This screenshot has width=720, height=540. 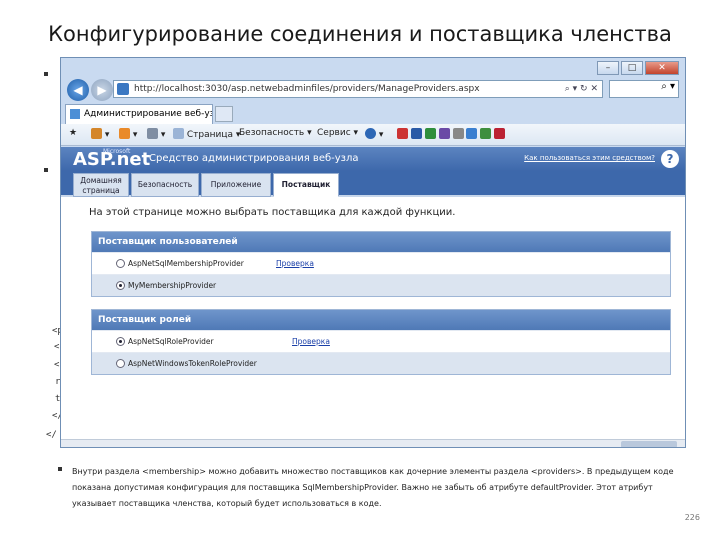 What do you see at coordinates (101, 185) in the screenshot?
I see `tab-home: Домашняя страница` at bounding box center [101, 185].